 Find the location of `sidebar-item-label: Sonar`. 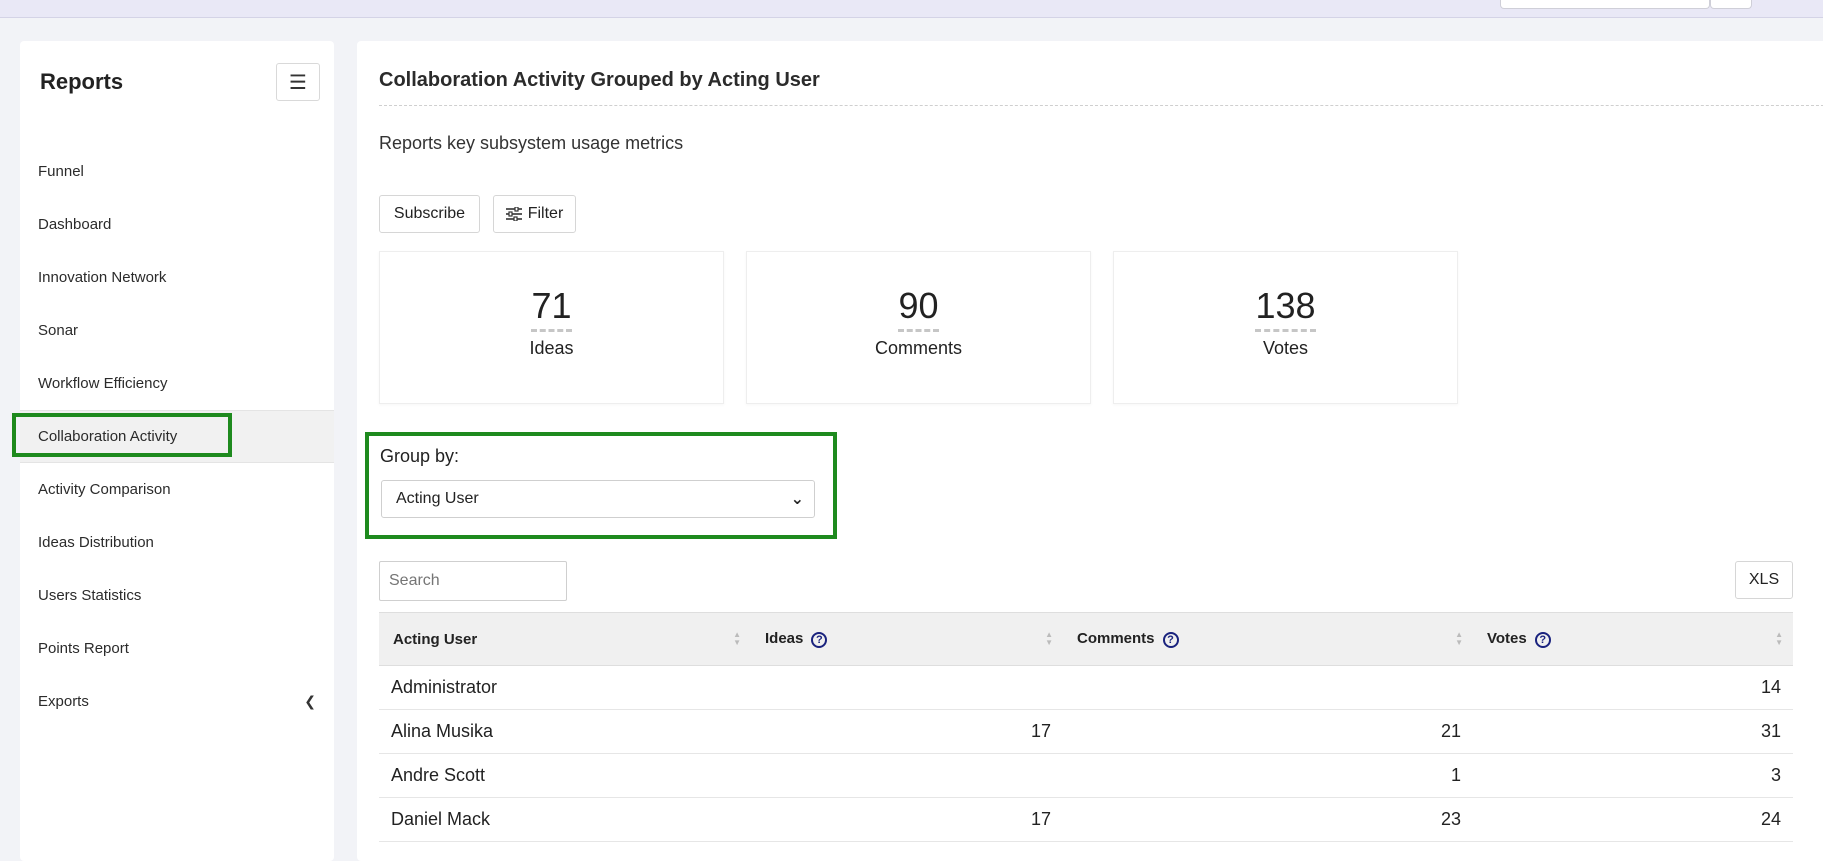

sidebar-item-label: Sonar is located at coordinates (58, 330).